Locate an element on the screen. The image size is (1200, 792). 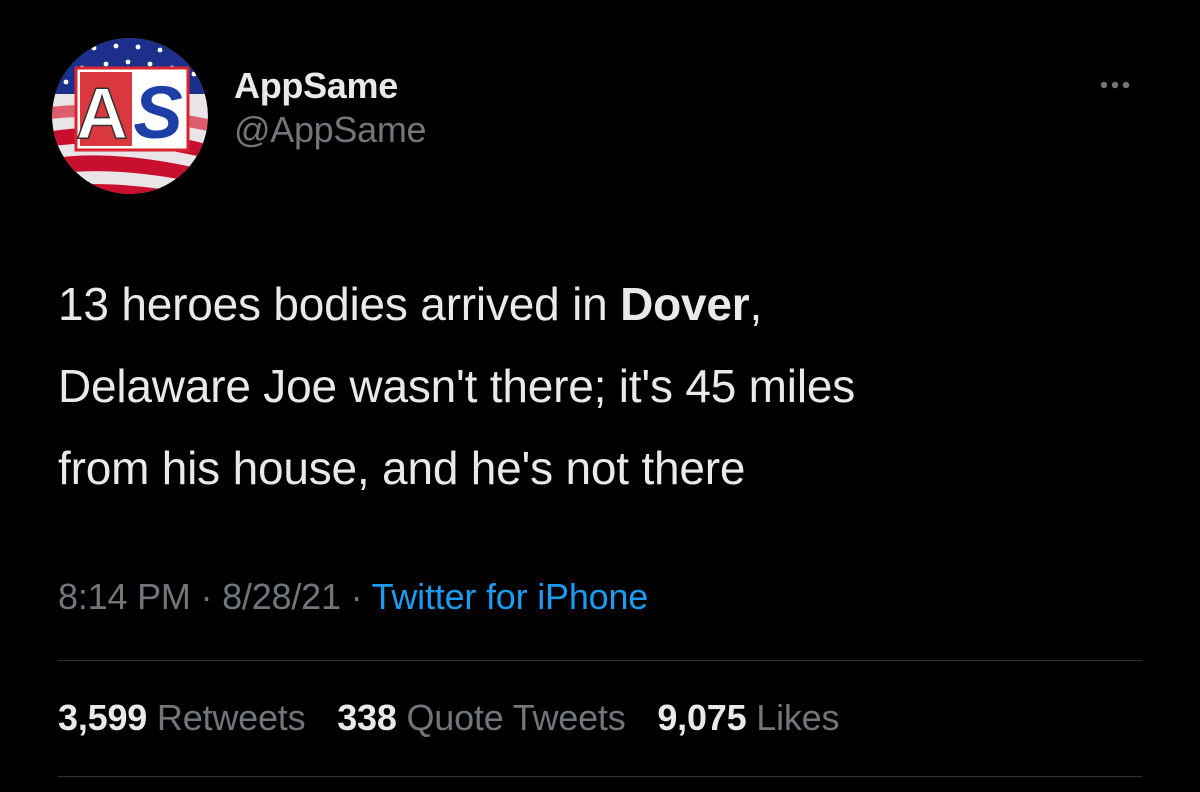
quote-tweets-label: Quote Tweets is located at coordinates (516, 717).